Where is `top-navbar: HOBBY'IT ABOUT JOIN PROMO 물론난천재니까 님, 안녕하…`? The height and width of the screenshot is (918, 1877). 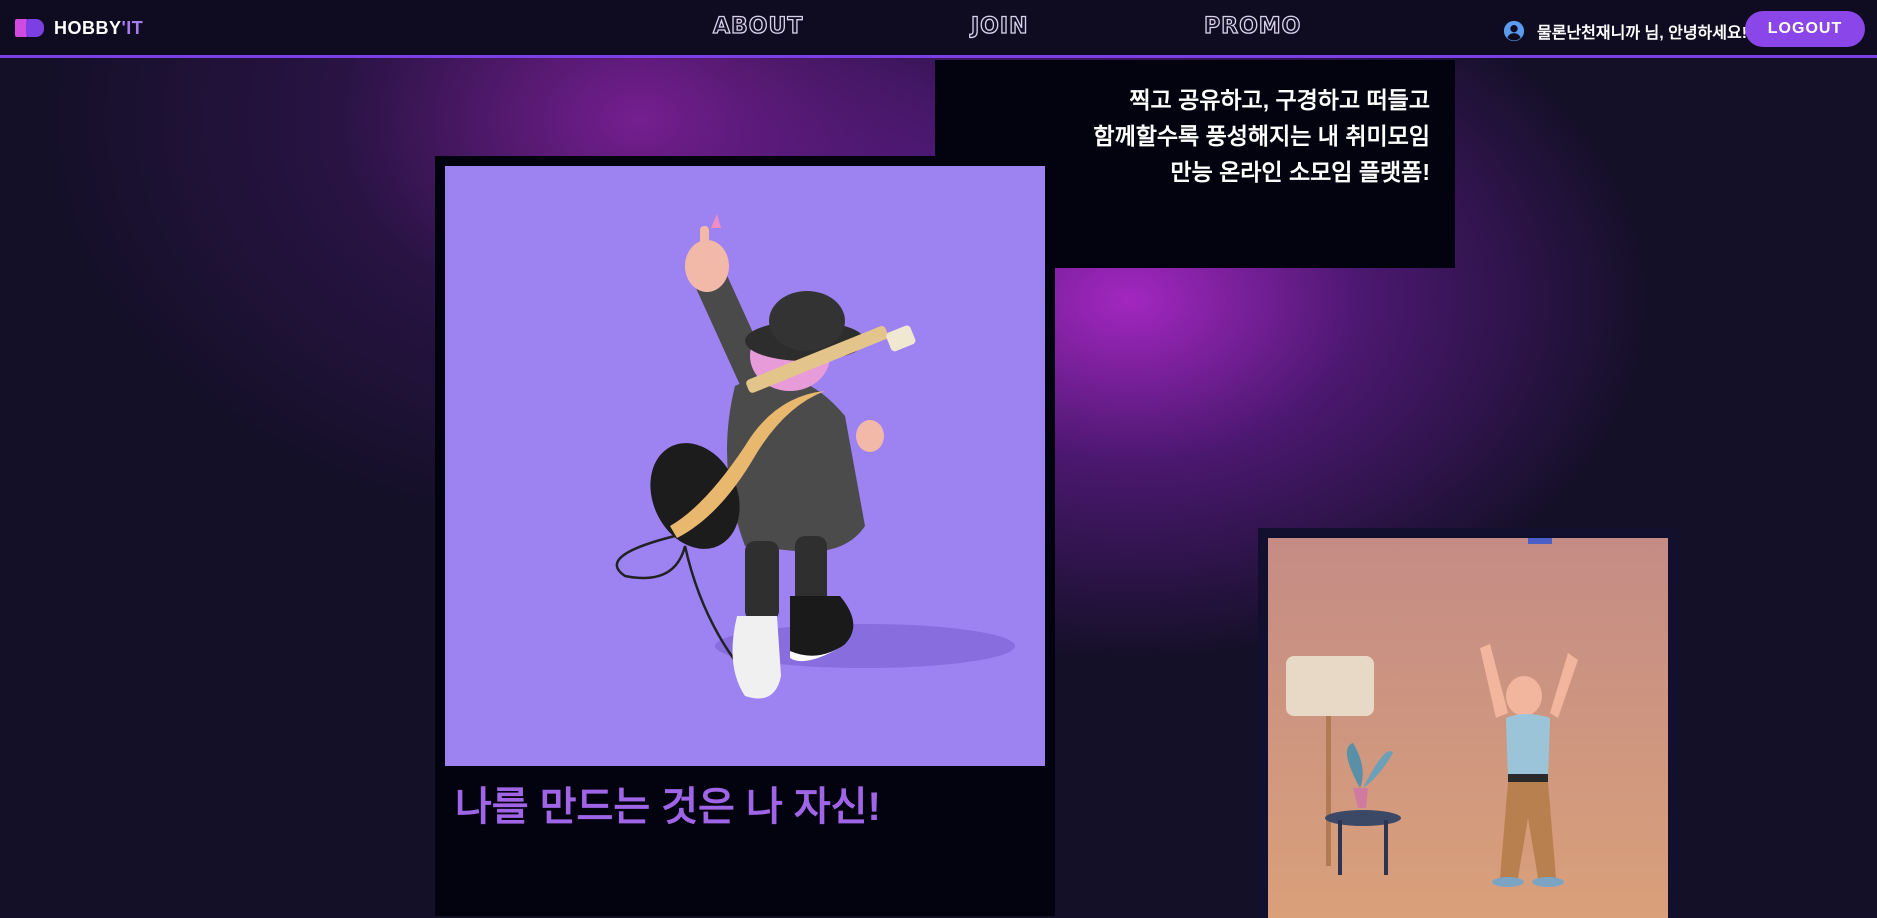 top-navbar: HOBBY'IT ABOUT JOIN PROMO 물론난천재니까 님, 안녕하… is located at coordinates (938, 29).